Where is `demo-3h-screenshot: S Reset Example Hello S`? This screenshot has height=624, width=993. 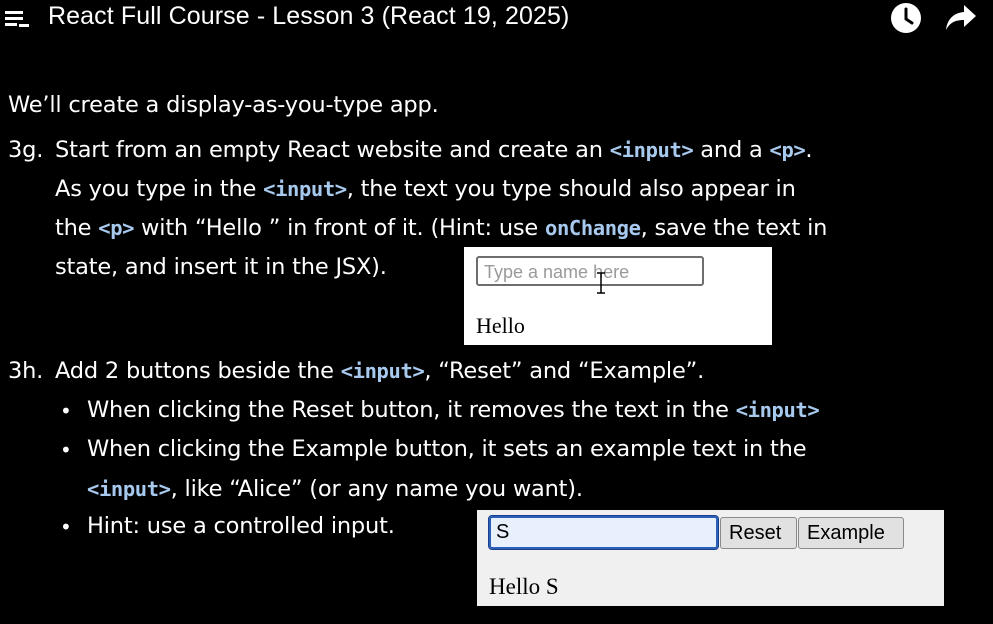
demo-3h-screenshot: S Reset Example Hello S is located at coordinates (710, 558).